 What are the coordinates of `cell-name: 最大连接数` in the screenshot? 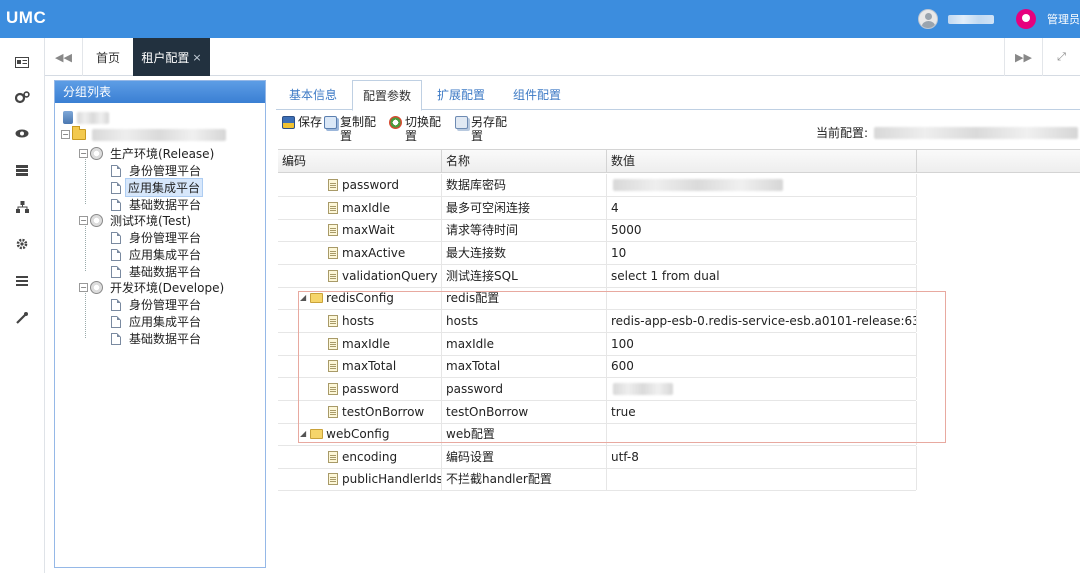 It's located at (524, 252).